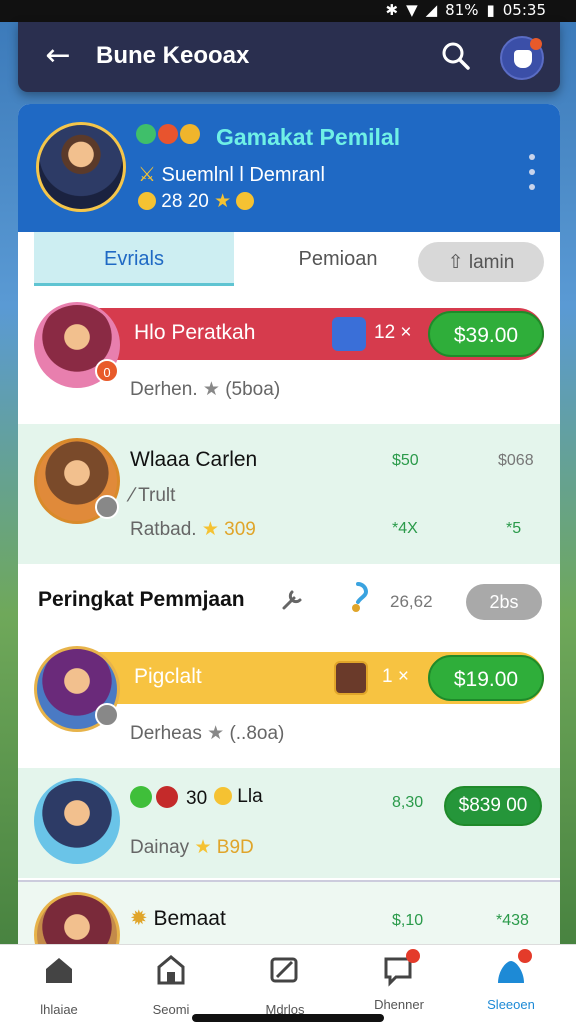  I want to click on status-icons: ✱ ▼ ◢ 81% ▮ 05:35, so click(465, 10).